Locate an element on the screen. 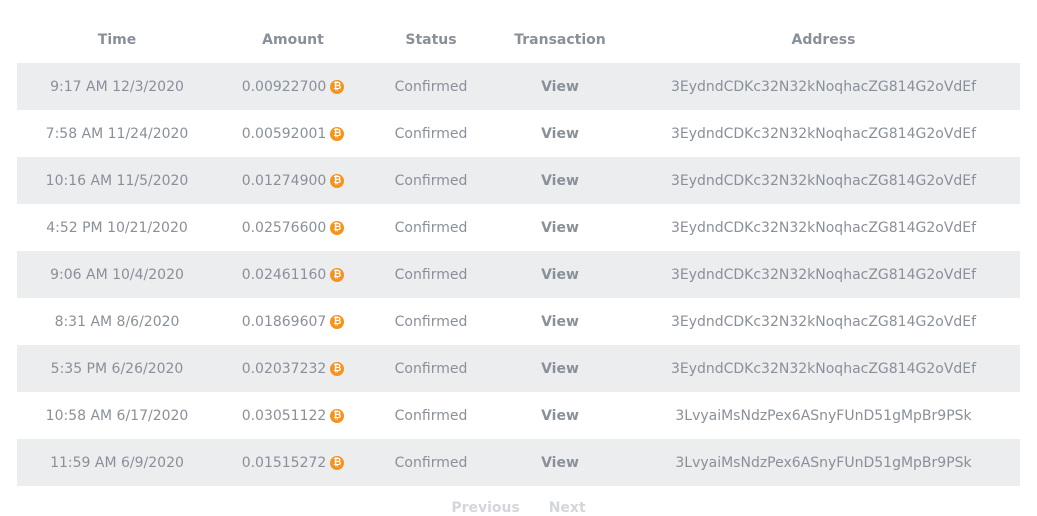 The width and height of the screenshot is (1037, 516). table-header: Time Amount Status Transaction Address is located at coordinates (518, 39).